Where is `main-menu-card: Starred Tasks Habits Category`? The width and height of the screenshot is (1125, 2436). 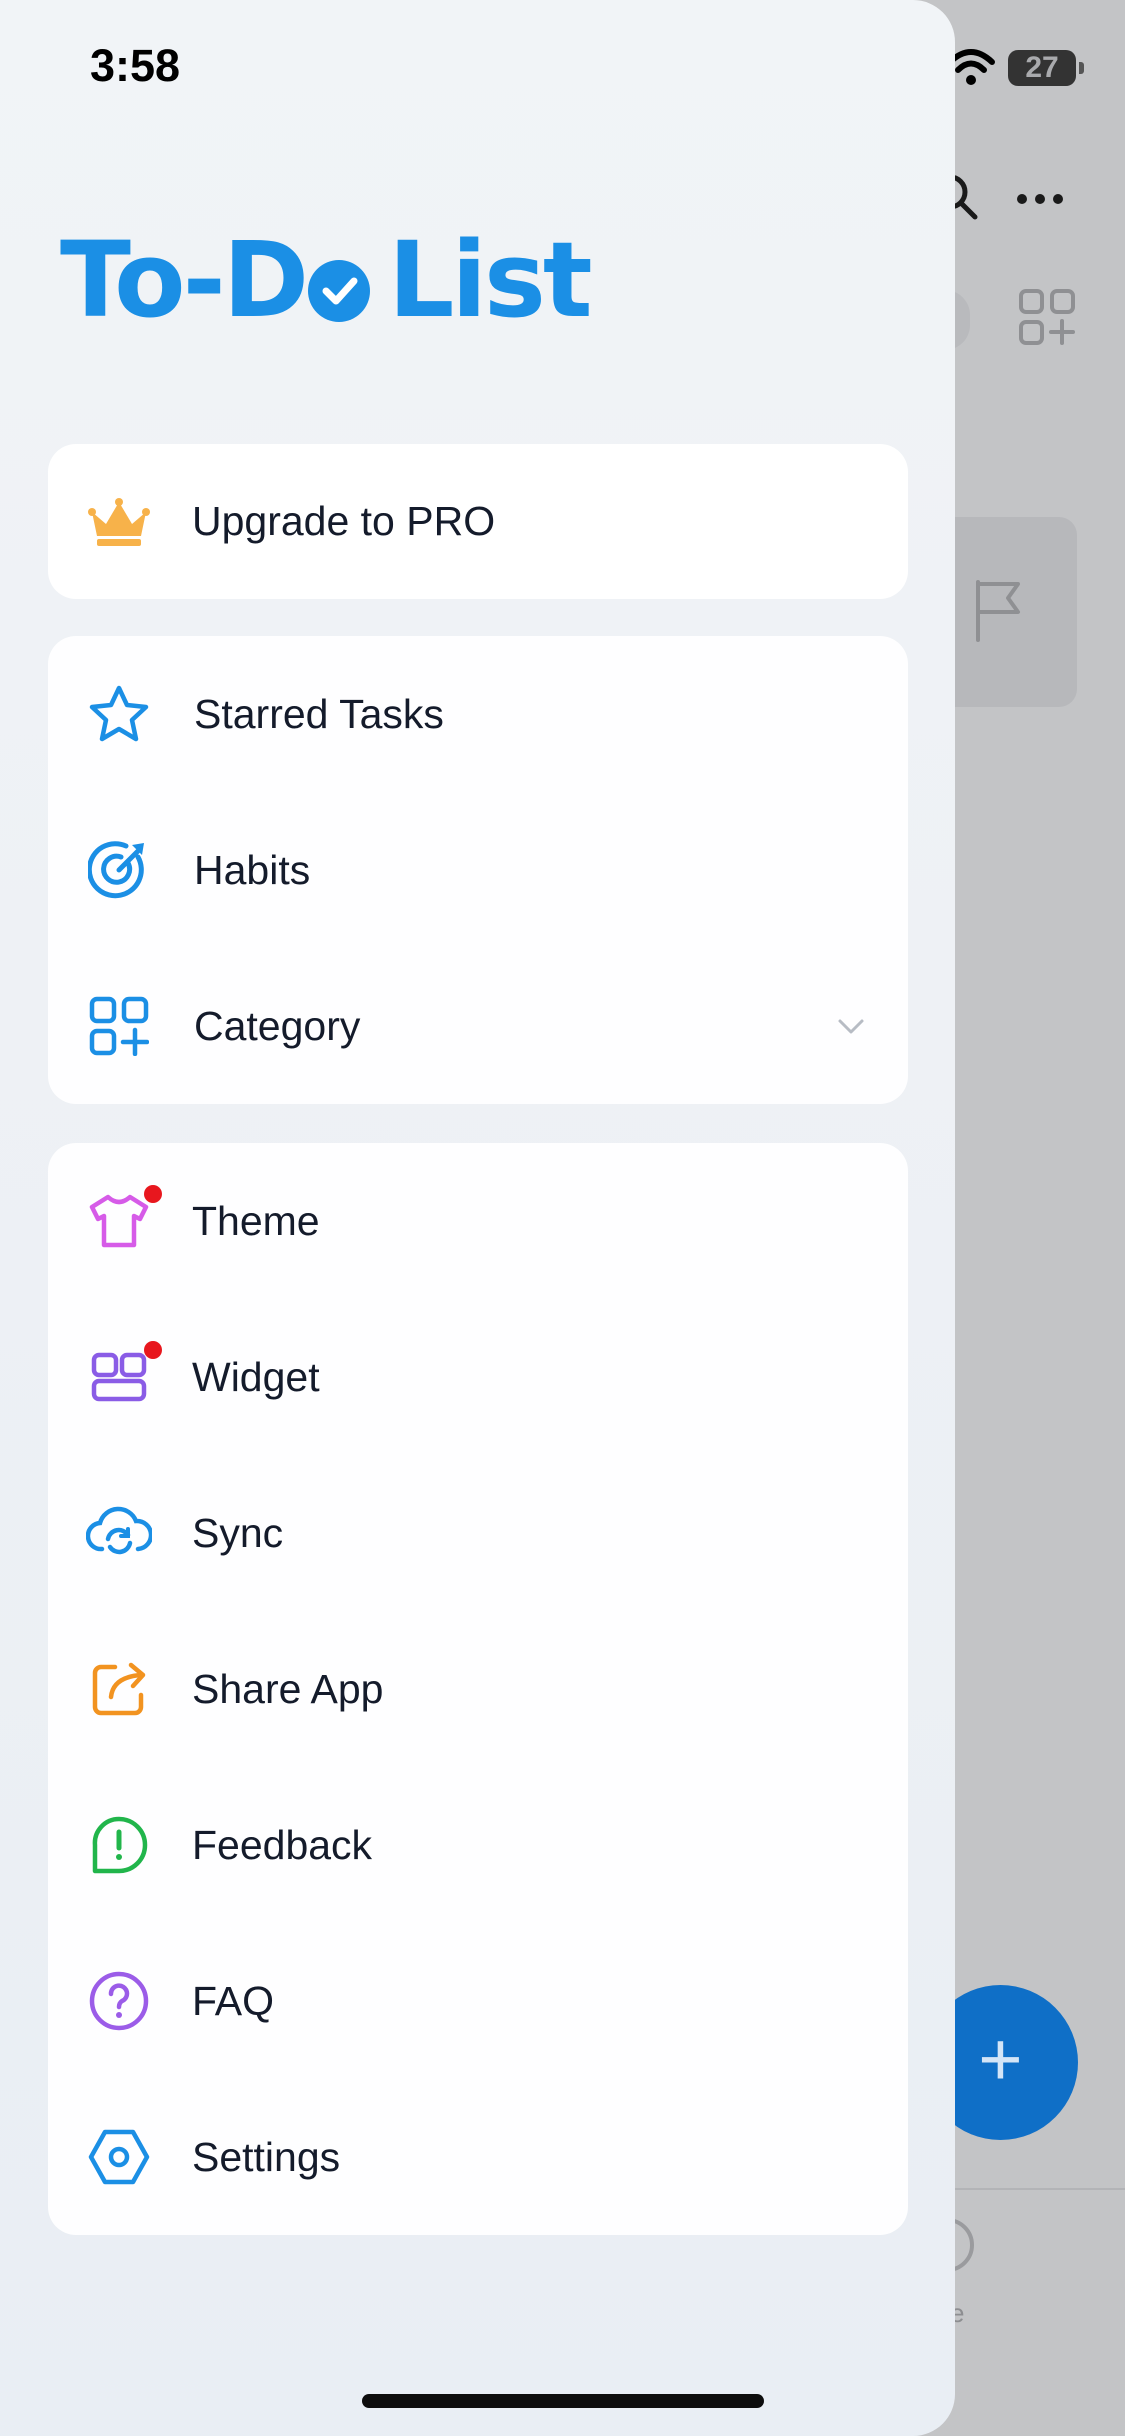
main-menu-card: Starred Tasks Habits Category is located at coordinates (478, 870).